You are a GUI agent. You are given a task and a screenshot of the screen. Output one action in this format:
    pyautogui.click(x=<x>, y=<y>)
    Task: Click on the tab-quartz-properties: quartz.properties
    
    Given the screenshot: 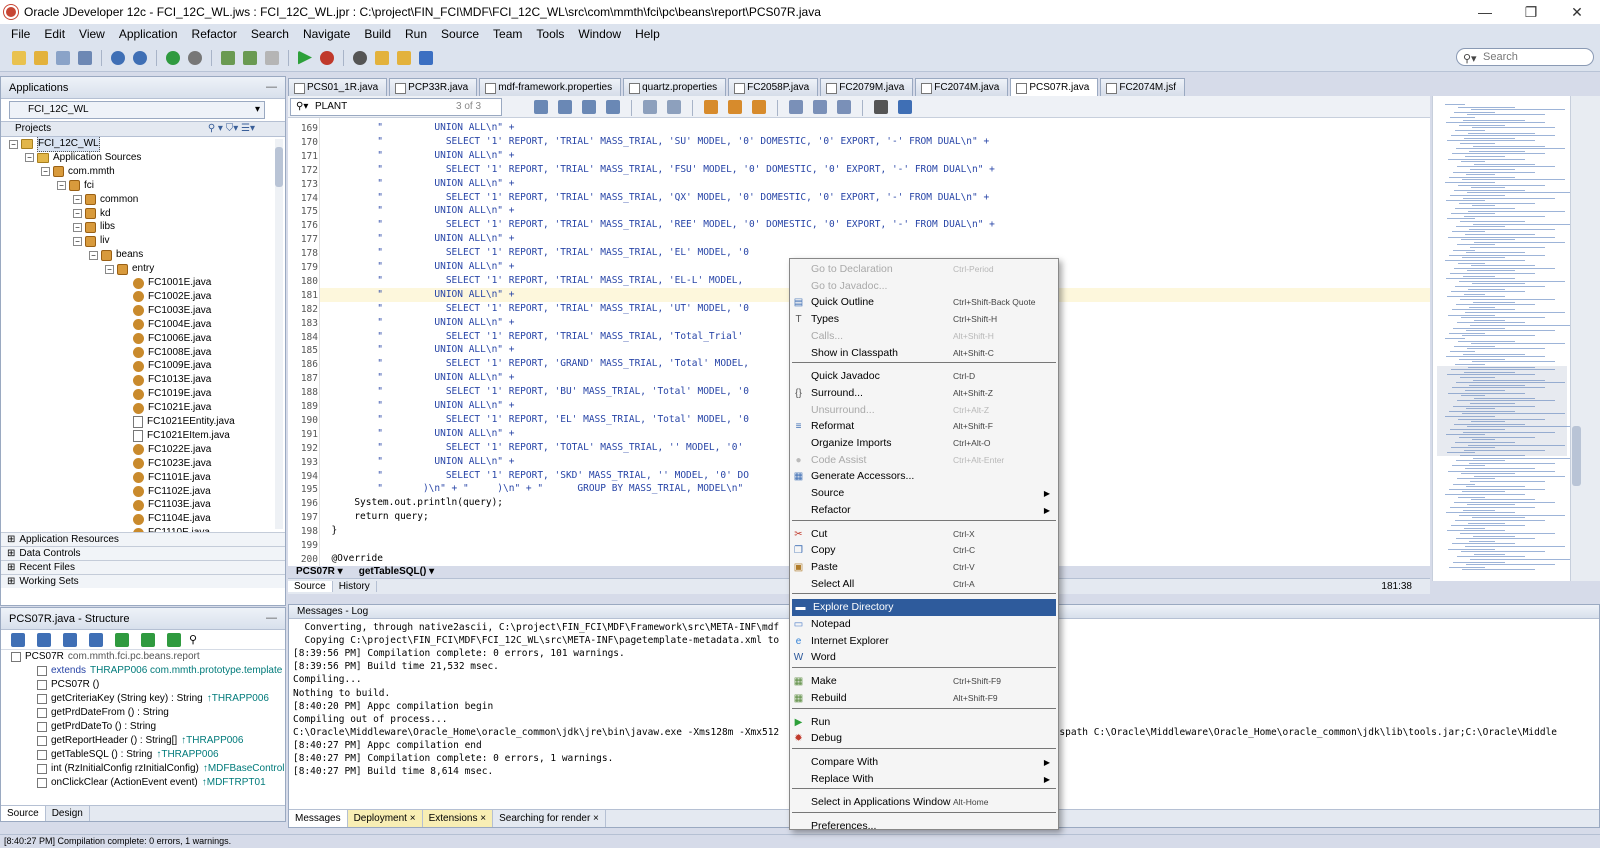 What is the action you would take?
    pyautogui.click(x=675, y=87)
    